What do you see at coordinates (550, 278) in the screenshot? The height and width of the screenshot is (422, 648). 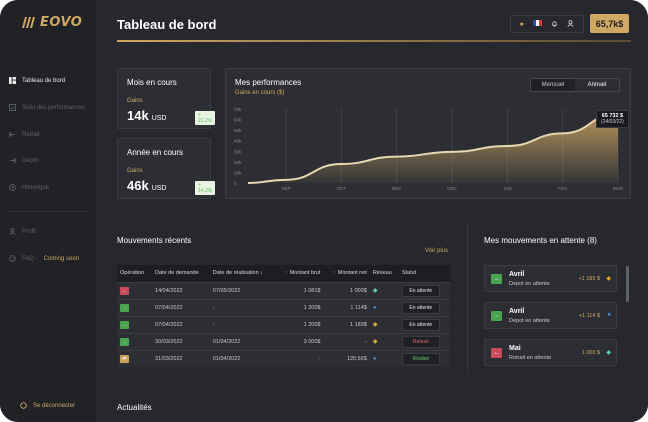 I see `pending-item: → Avril Depot en attente +1 189 $ ◆` at bounding box center [550, 278].